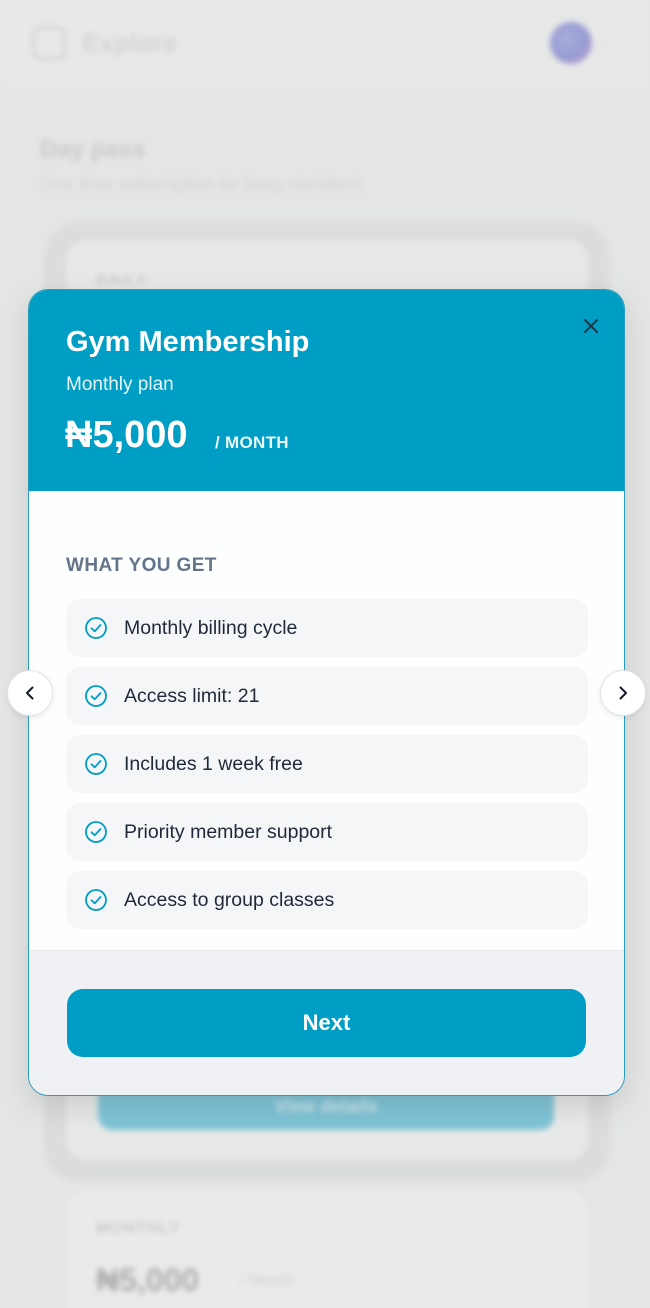  I want to click on previous-plan-button, so click(30, 693).